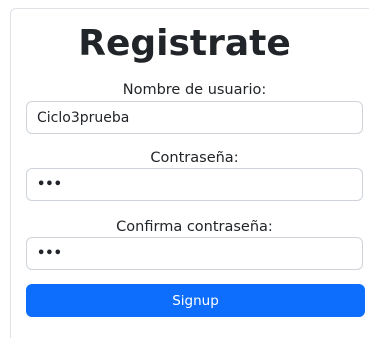 The width and height of the screenshot is (369, 338). Describe the element at coordinates (194, 90) in the screenshot. I see `username-label: Nombre de usuario:` at that location.